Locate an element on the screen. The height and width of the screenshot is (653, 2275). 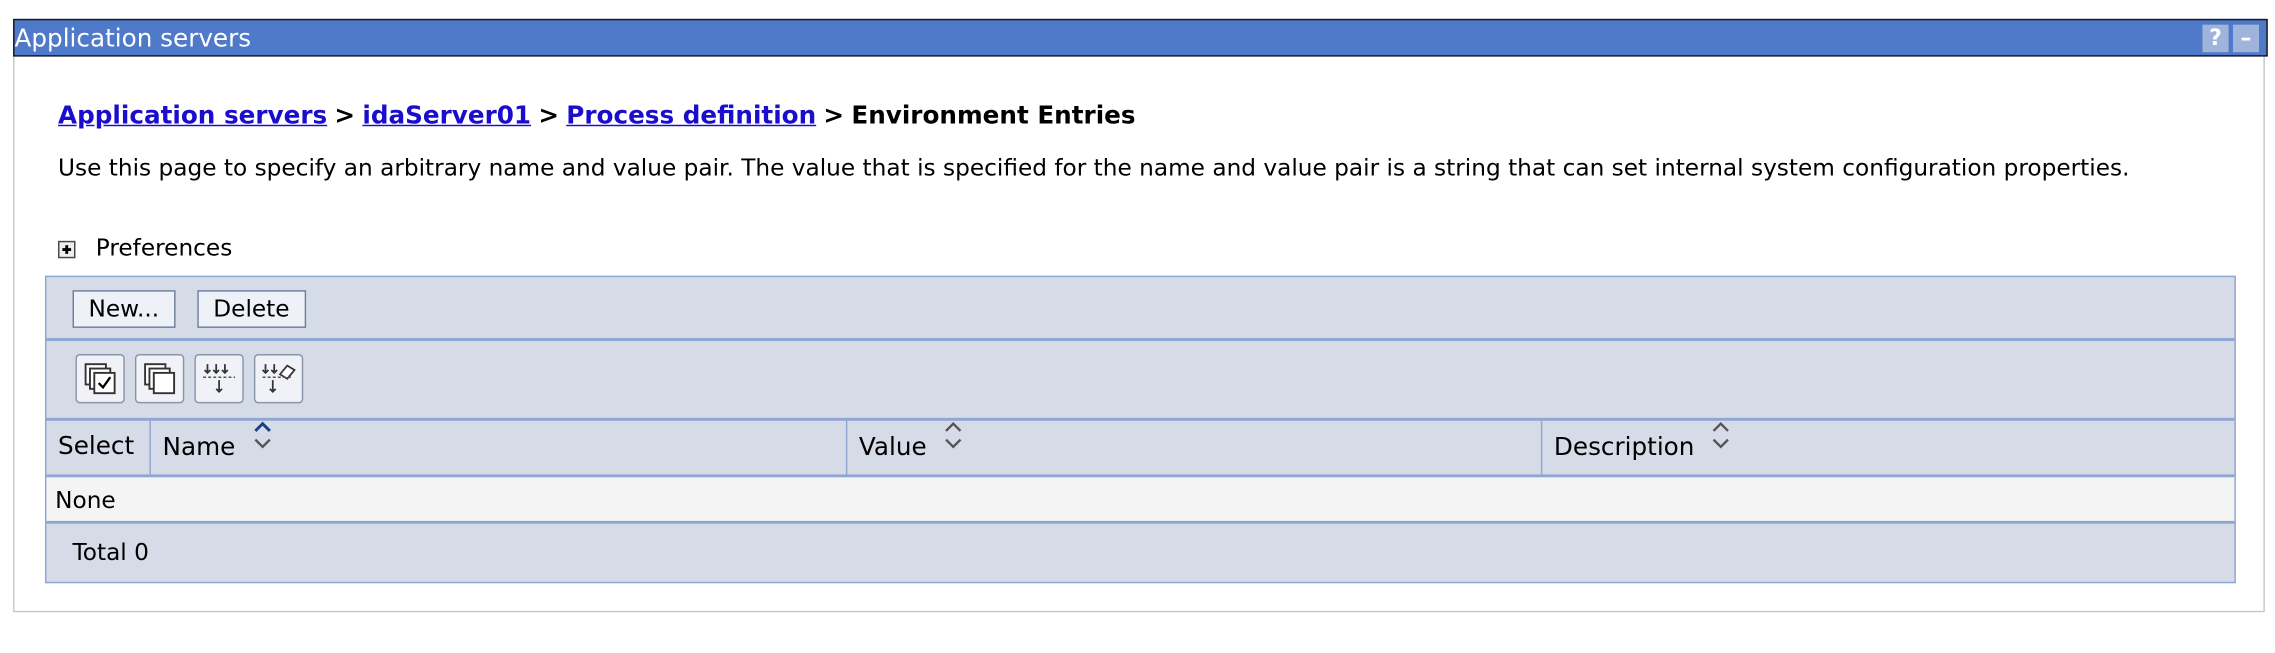
table-header: Select Name Value Description is located at coordinates (1140, 448).